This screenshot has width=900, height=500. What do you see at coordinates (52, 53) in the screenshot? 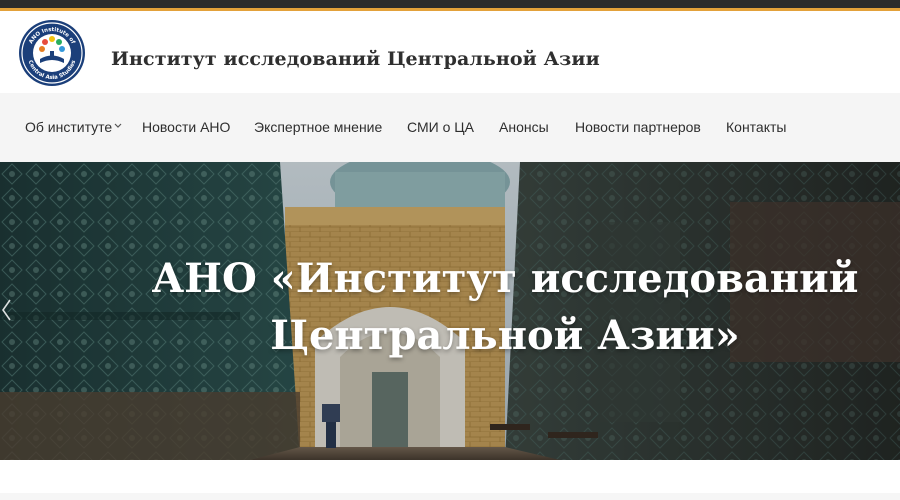
I see `site-logo: ANO Institute of Central Asia Studies` at bounding box center [52, 53].